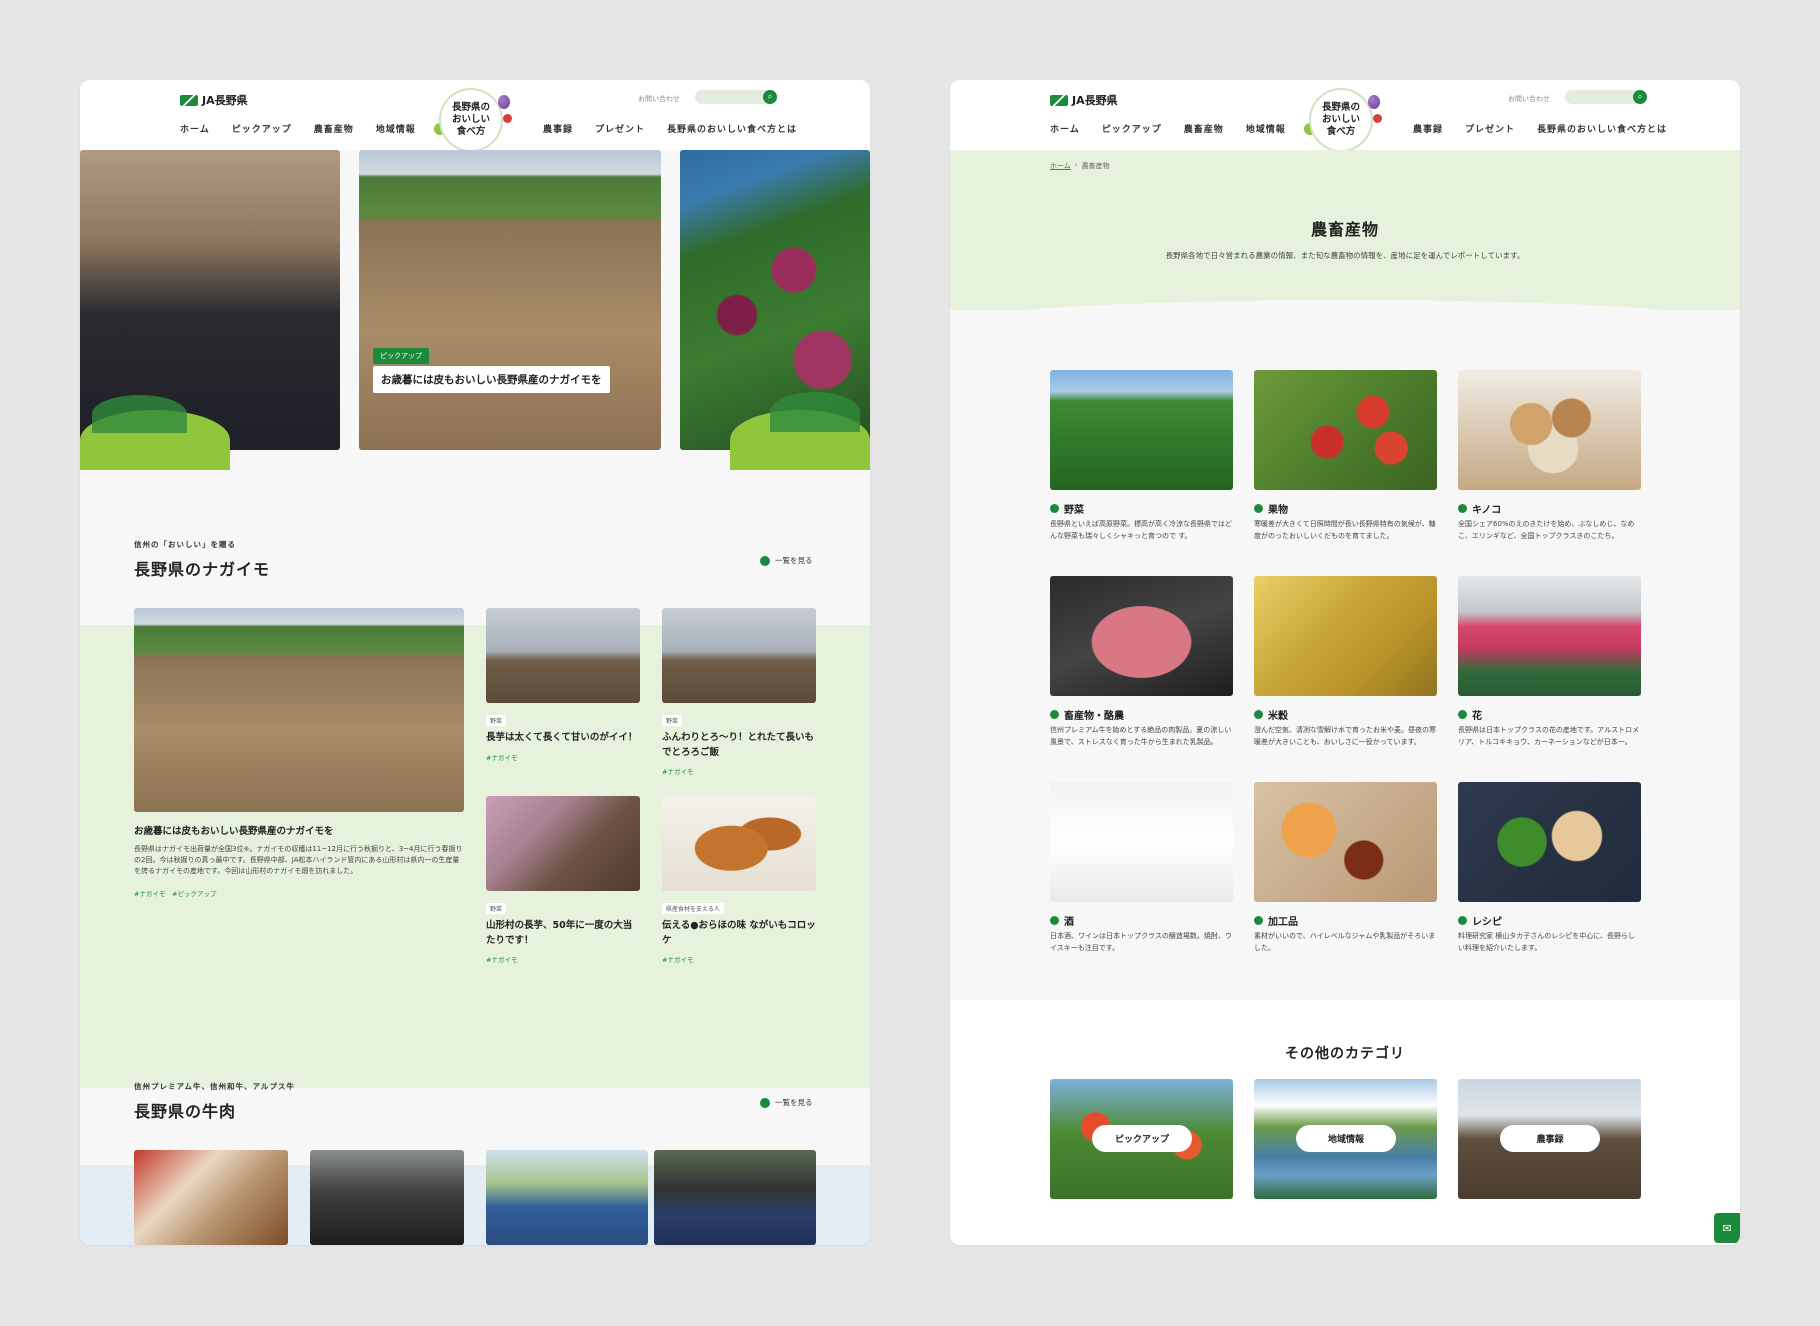 The width and height of the screenshot is (1820, 1326). What do you see at coordinates (1271, 508) in the screenshot?
I see `category-fruit: 果物` at bounding box center [1271, 508].